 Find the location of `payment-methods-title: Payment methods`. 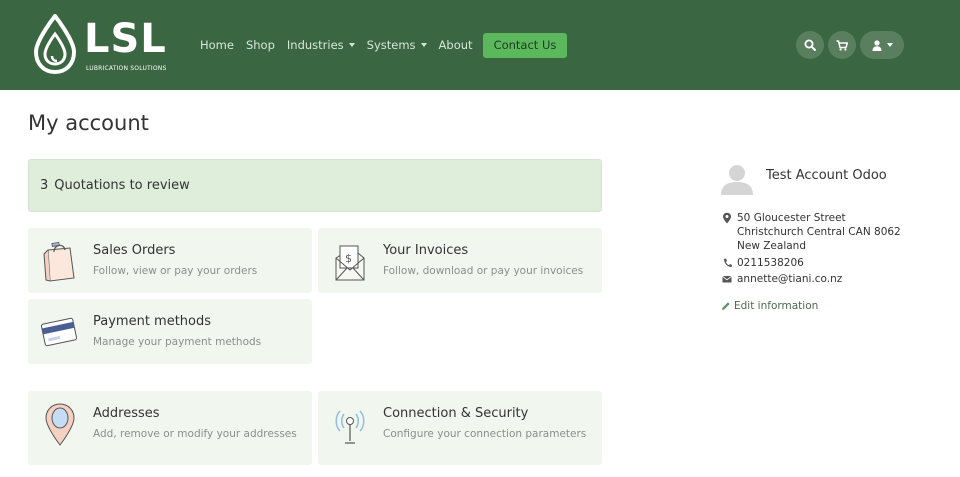

payment-methods-title: Payment methods is located at coordinates (152, 321).